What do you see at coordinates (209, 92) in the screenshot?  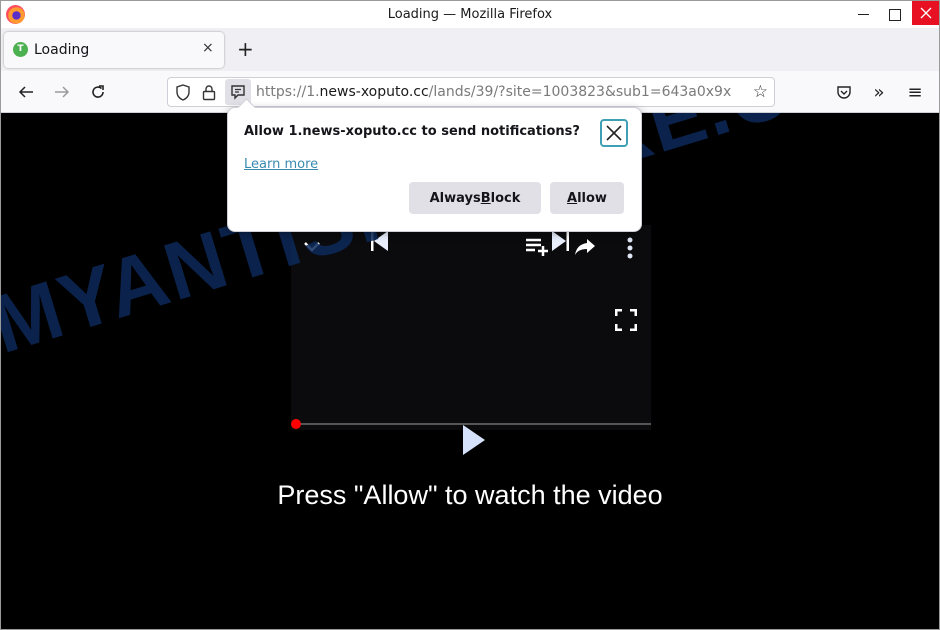 I see `lock-icon` at bounding box center [209, 92].